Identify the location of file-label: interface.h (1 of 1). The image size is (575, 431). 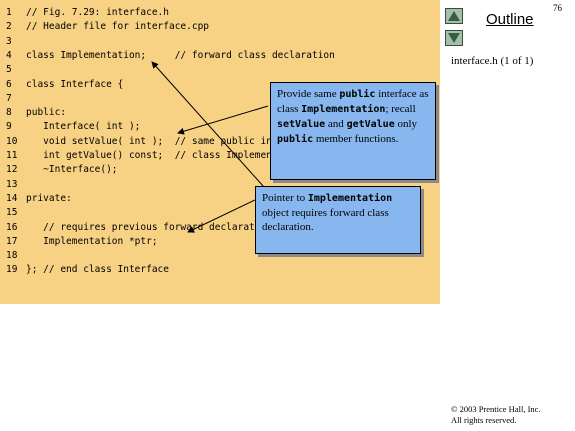
(492, 61).